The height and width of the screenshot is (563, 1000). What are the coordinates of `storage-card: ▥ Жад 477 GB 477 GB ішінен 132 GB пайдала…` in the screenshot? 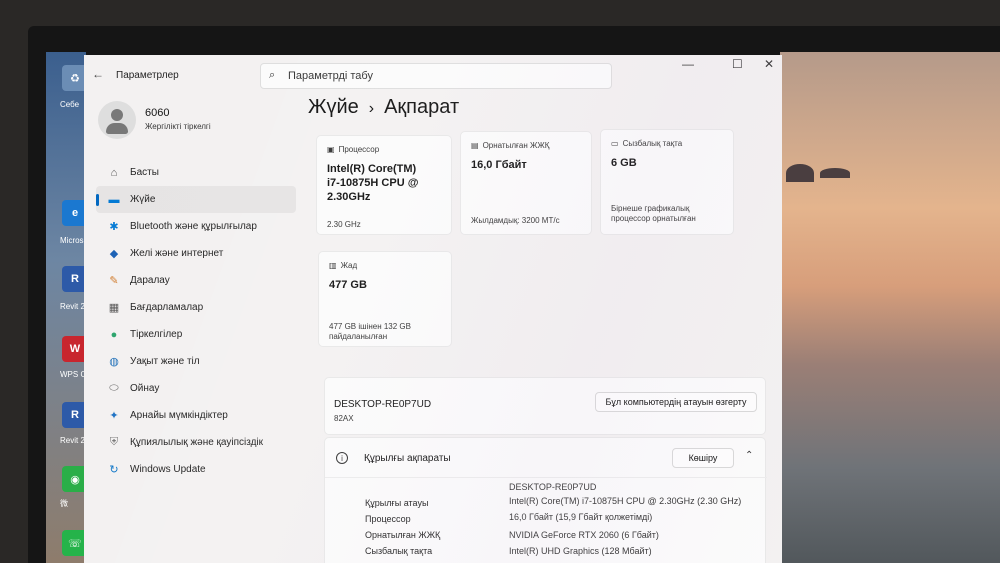 It's located at (385, 299).